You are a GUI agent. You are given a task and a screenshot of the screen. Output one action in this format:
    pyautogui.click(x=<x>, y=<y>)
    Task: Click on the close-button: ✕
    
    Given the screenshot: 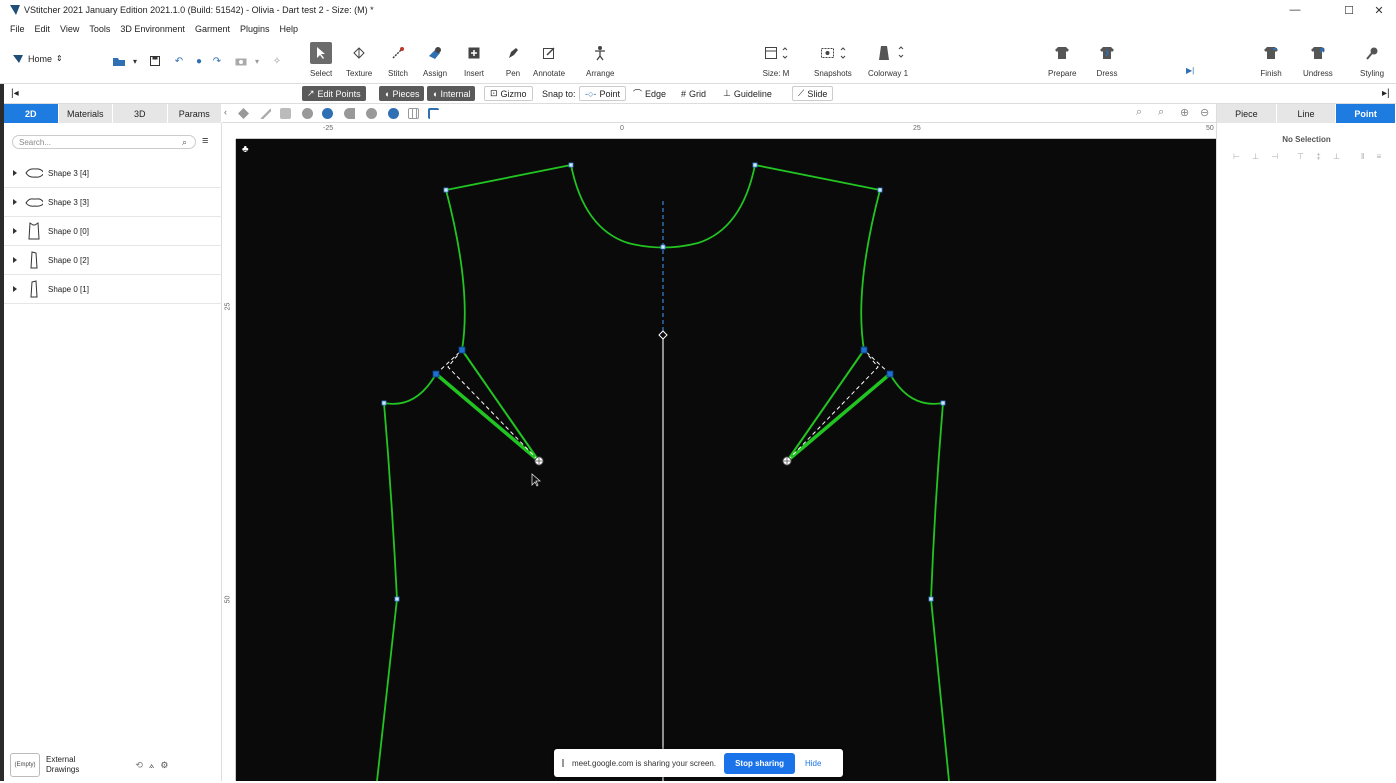 What is the action you would take?
    pyautogui.click(x=1379, y=10)
    